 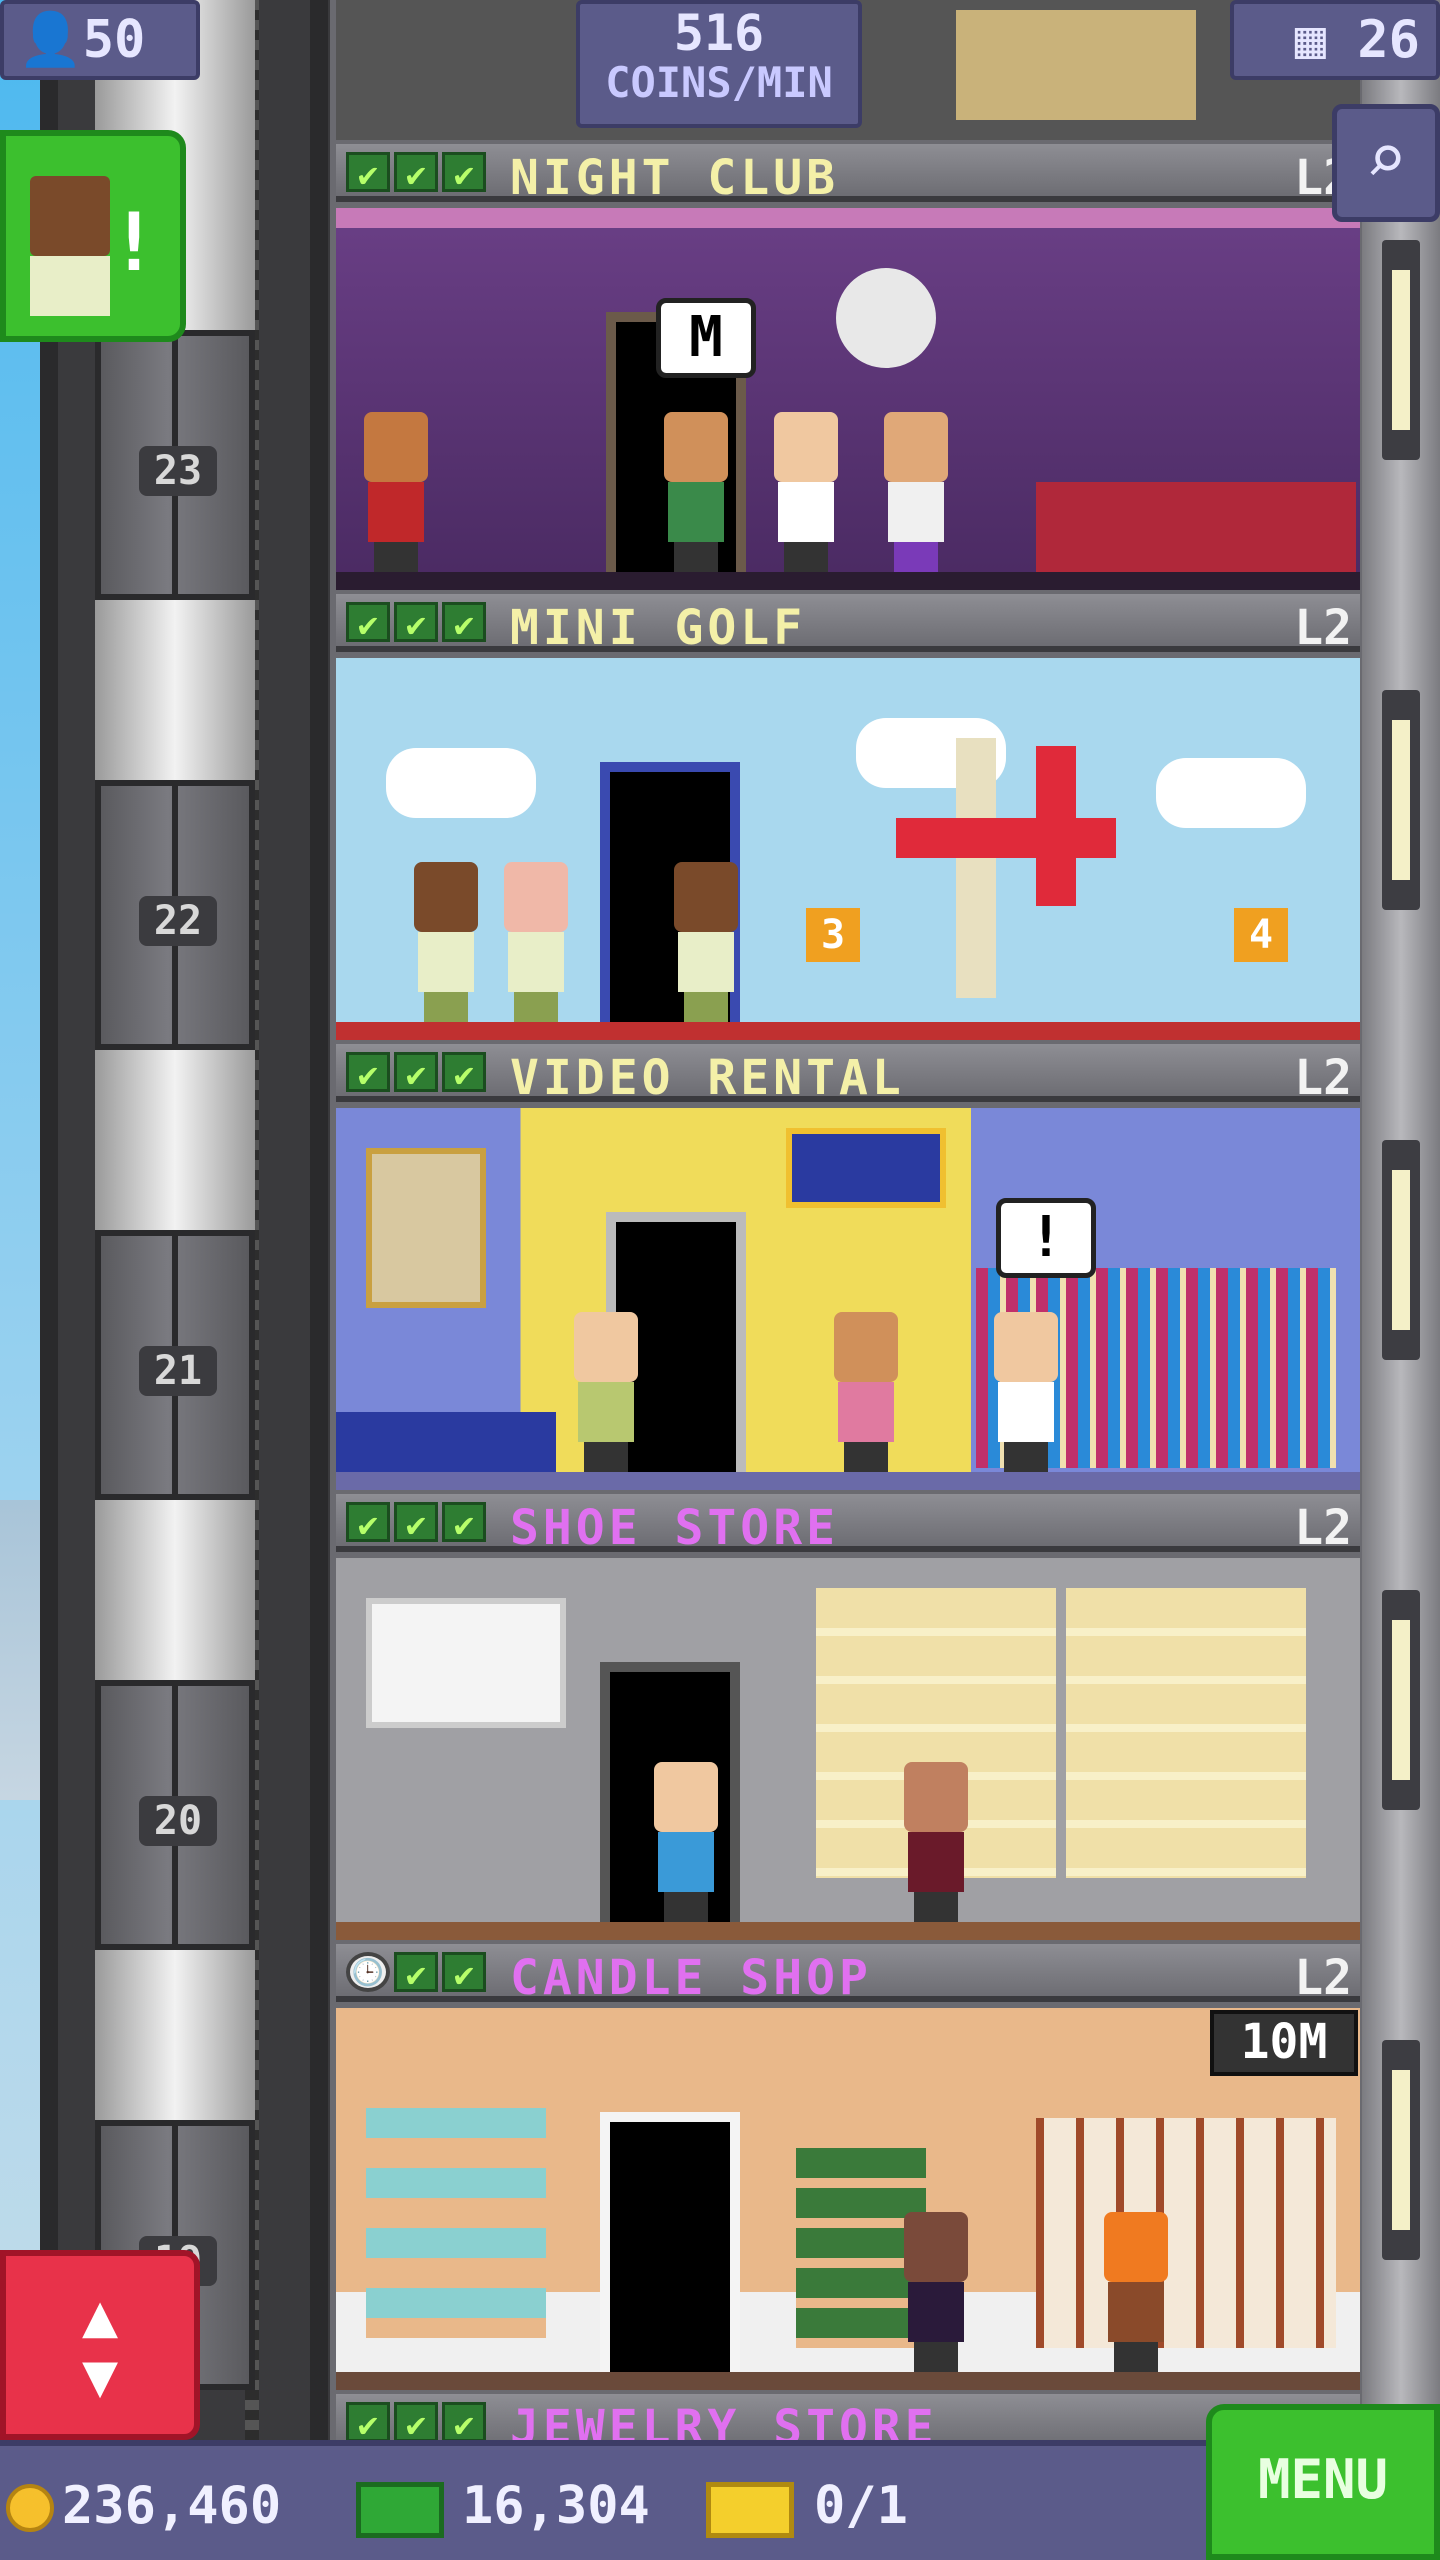 I want to click on speech-bubble: !, so click(x=1046, y=1238).